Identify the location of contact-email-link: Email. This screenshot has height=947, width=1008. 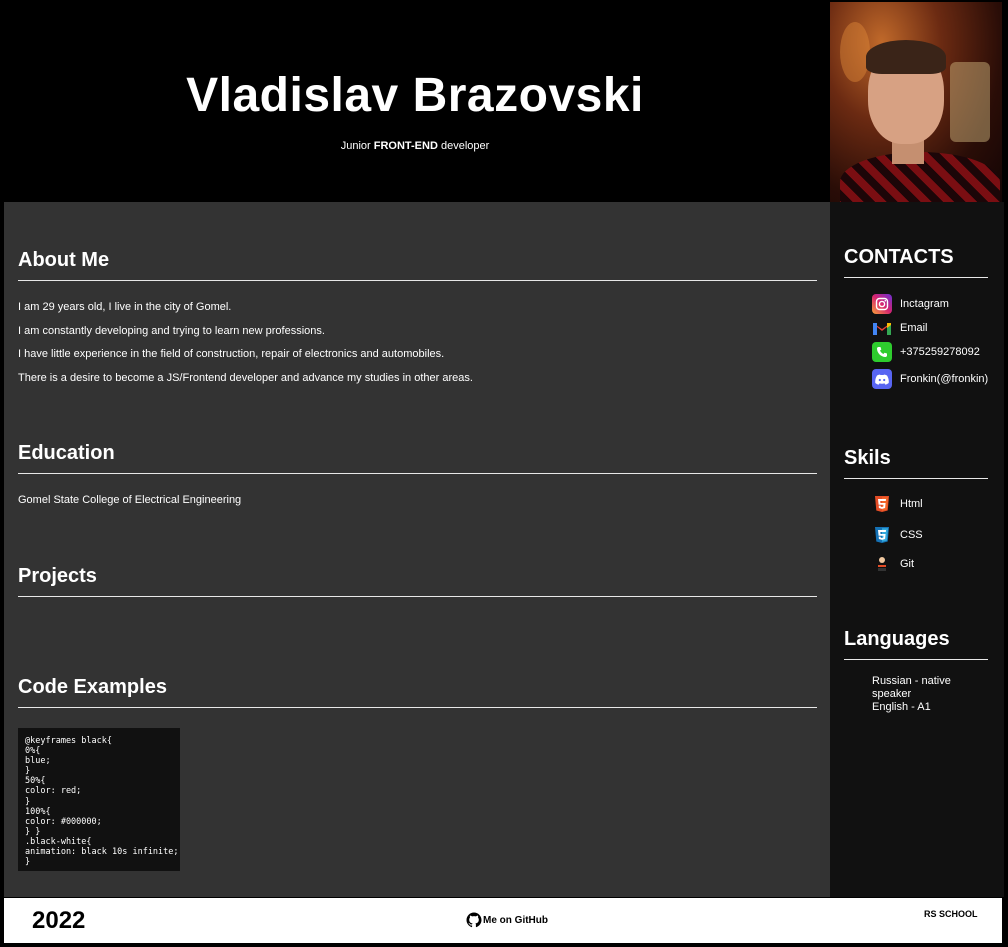
(900, 328).